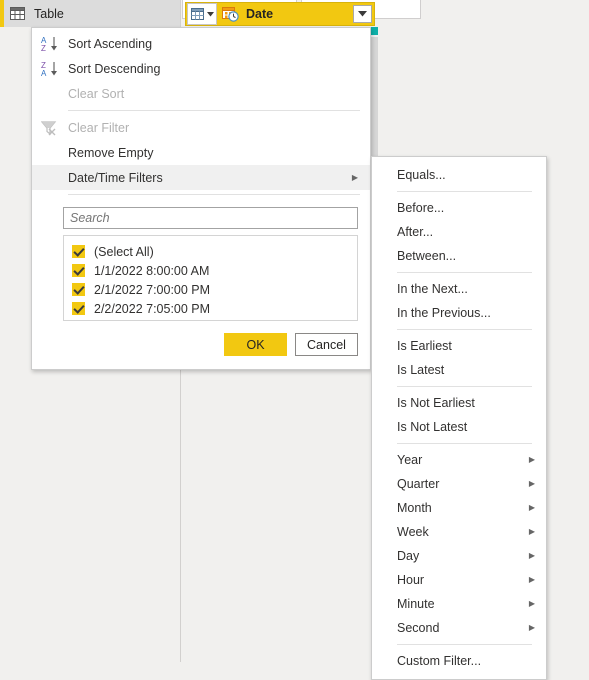 The width and height of the screenshot is (589, 680). What do you see at coordinates (201, 43) in the screenshot?
I see `menu-item-sort-ascending: A Z Sort Ascending` at bounding box center [201, 43].